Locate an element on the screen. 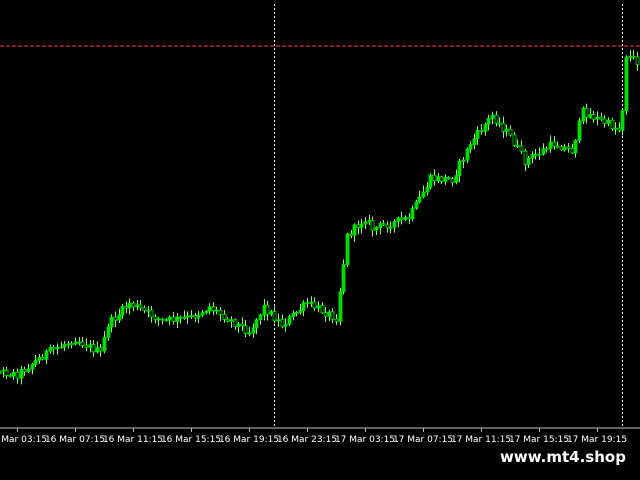  watermark: www.mt4.shop is located at coordinates (563, 457).